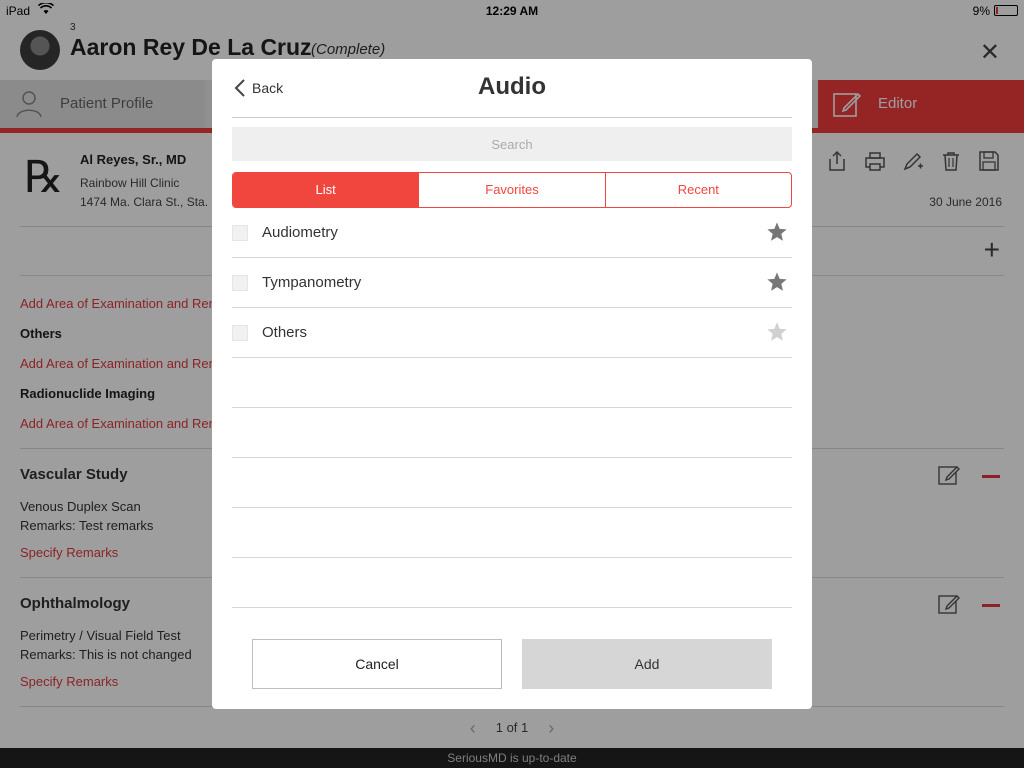  I want to click on list-item: Audiometry, so click(512, 233).